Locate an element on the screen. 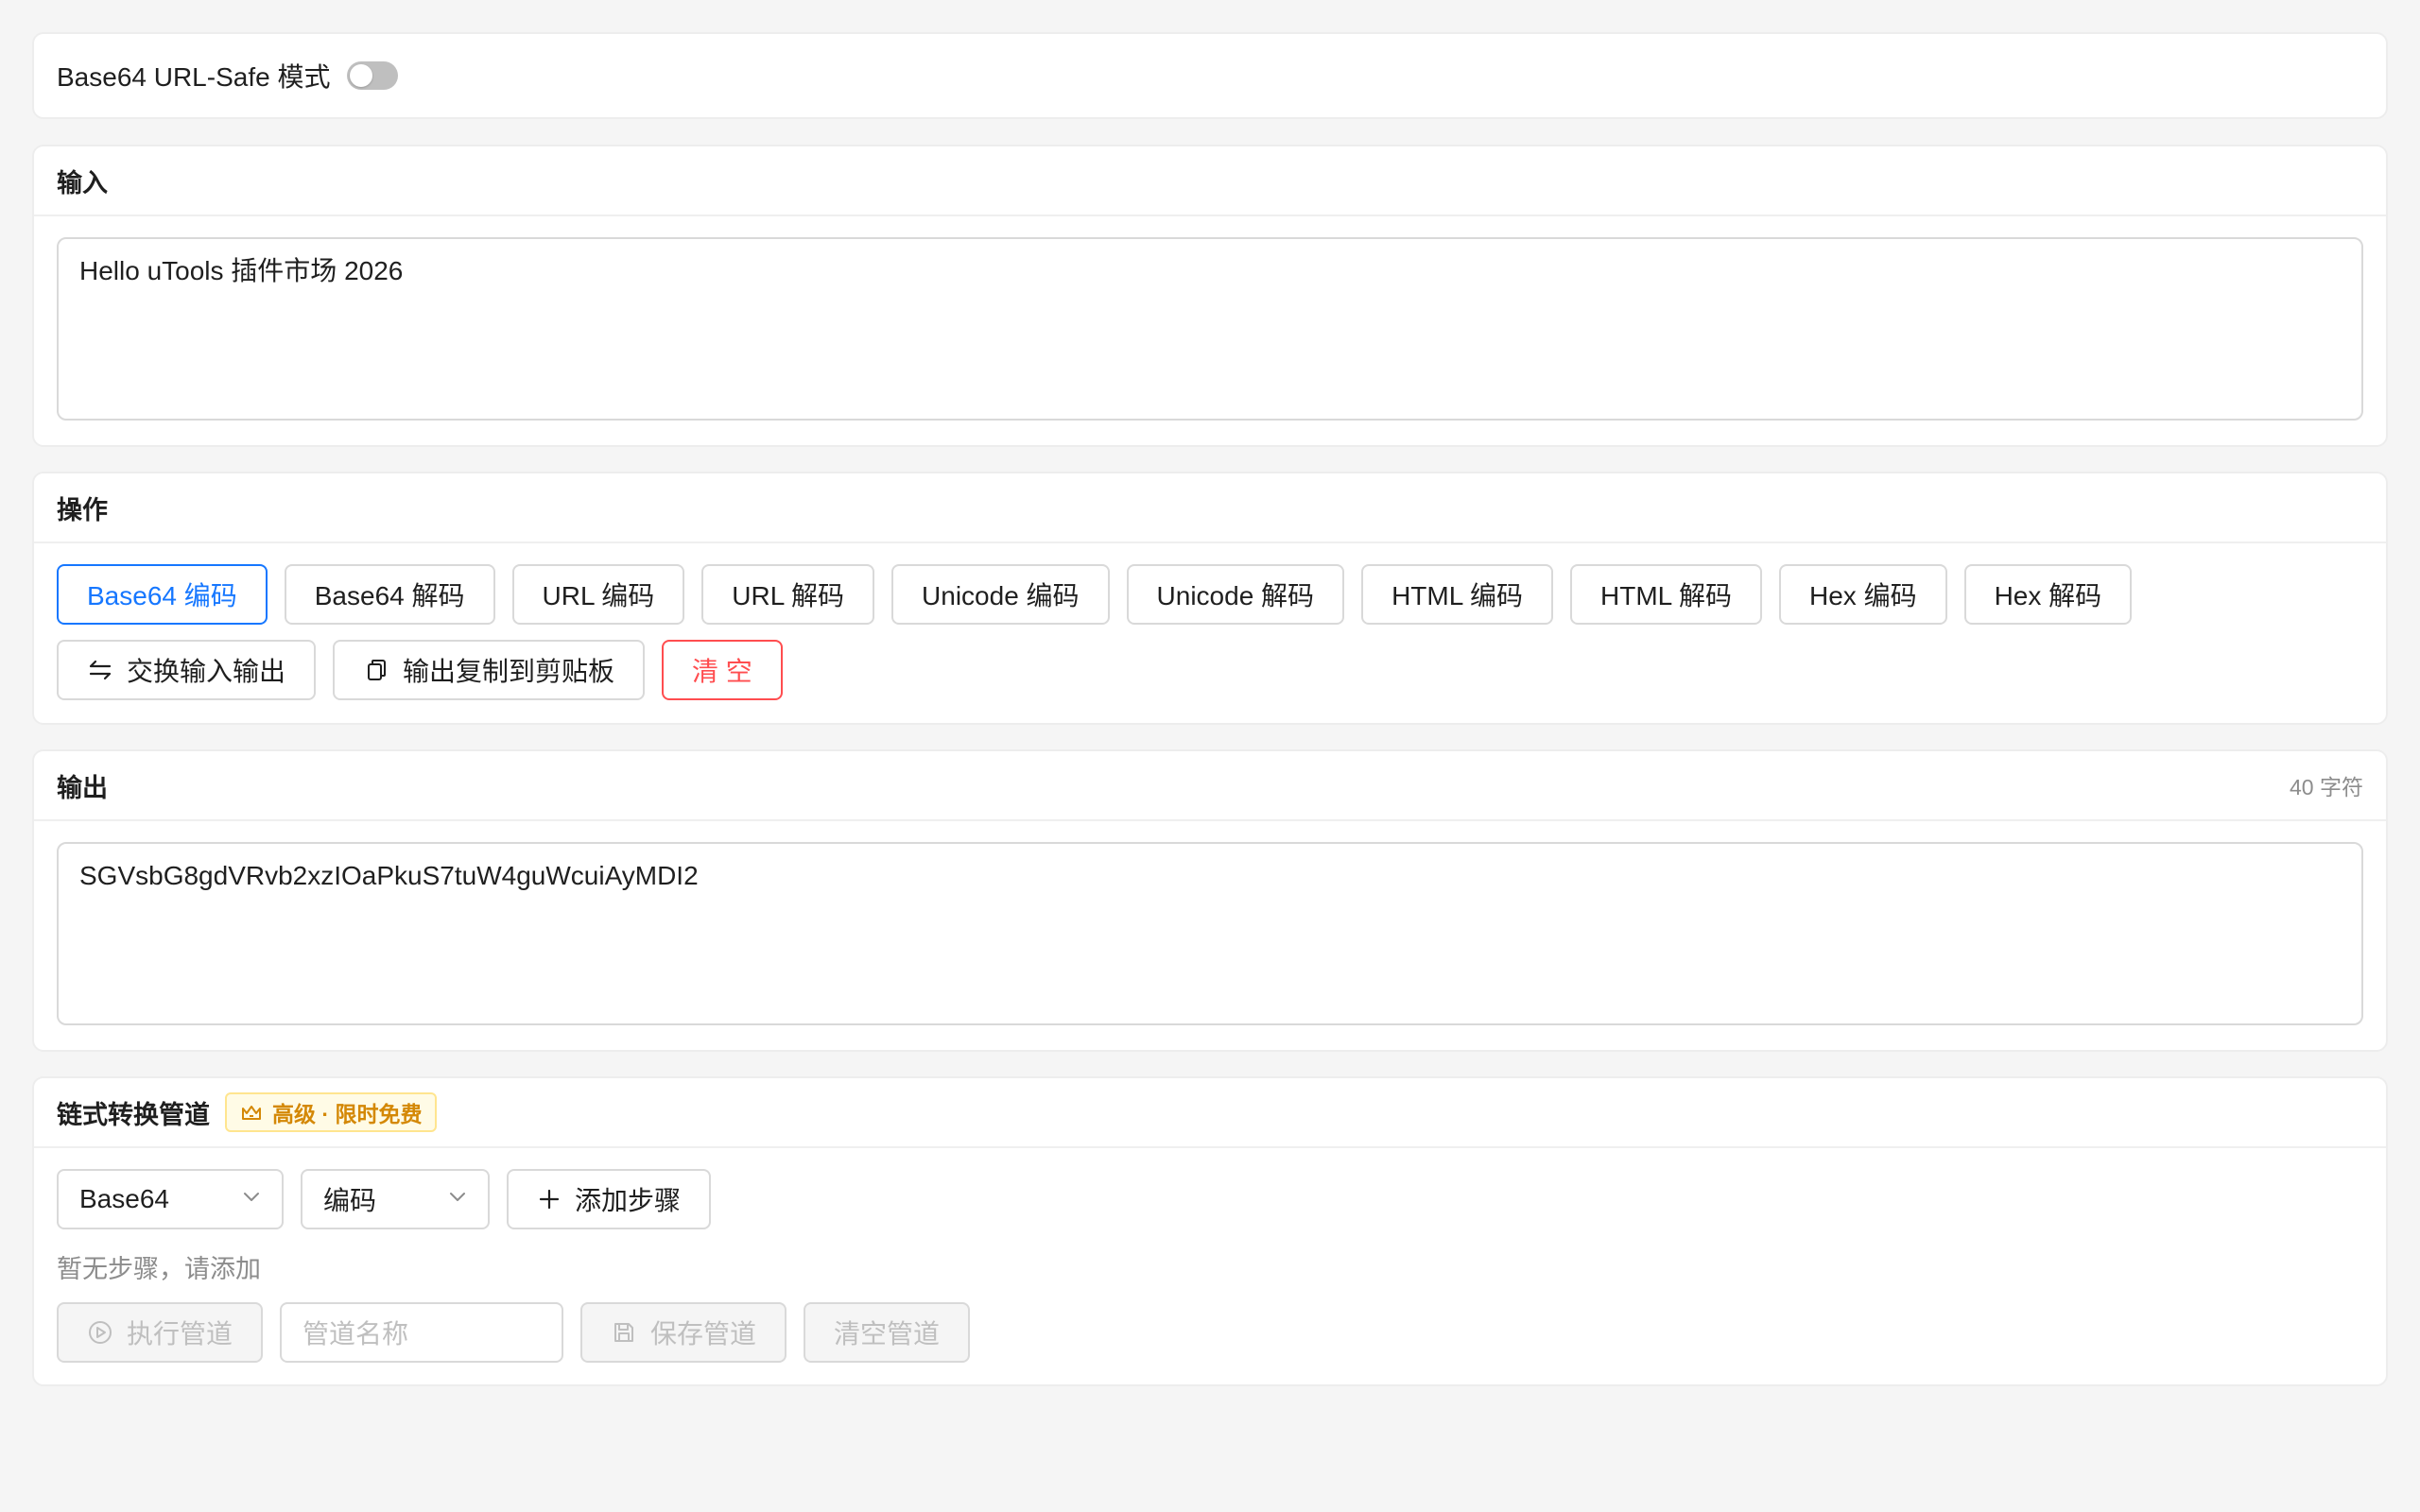 The height and width of the screenshot is (1512, 2420). save-pipeline-button: 保存管道 is located at coordinates (683, 1332).